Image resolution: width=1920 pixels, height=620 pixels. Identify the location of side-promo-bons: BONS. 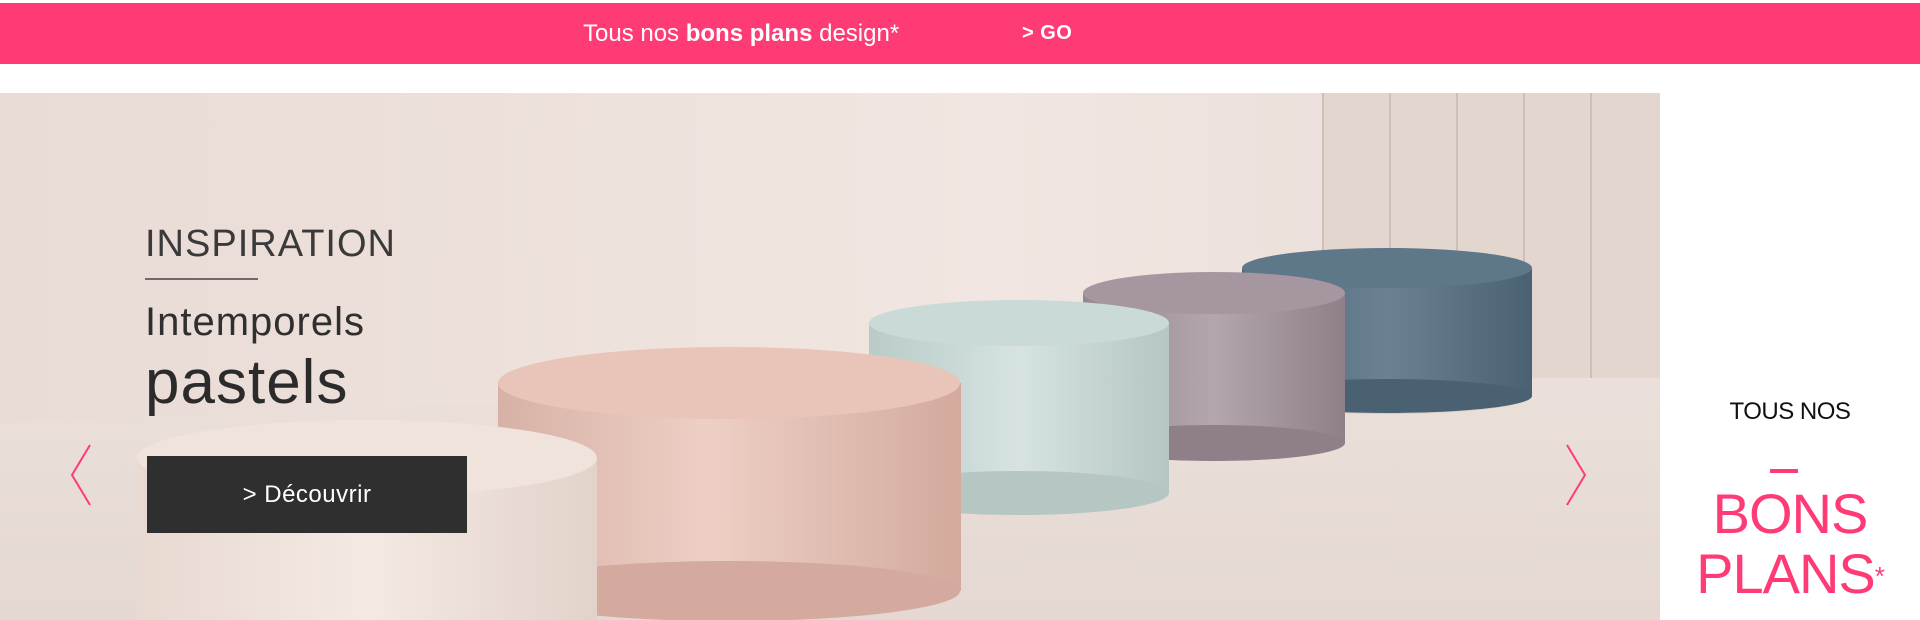
(1790, 513).